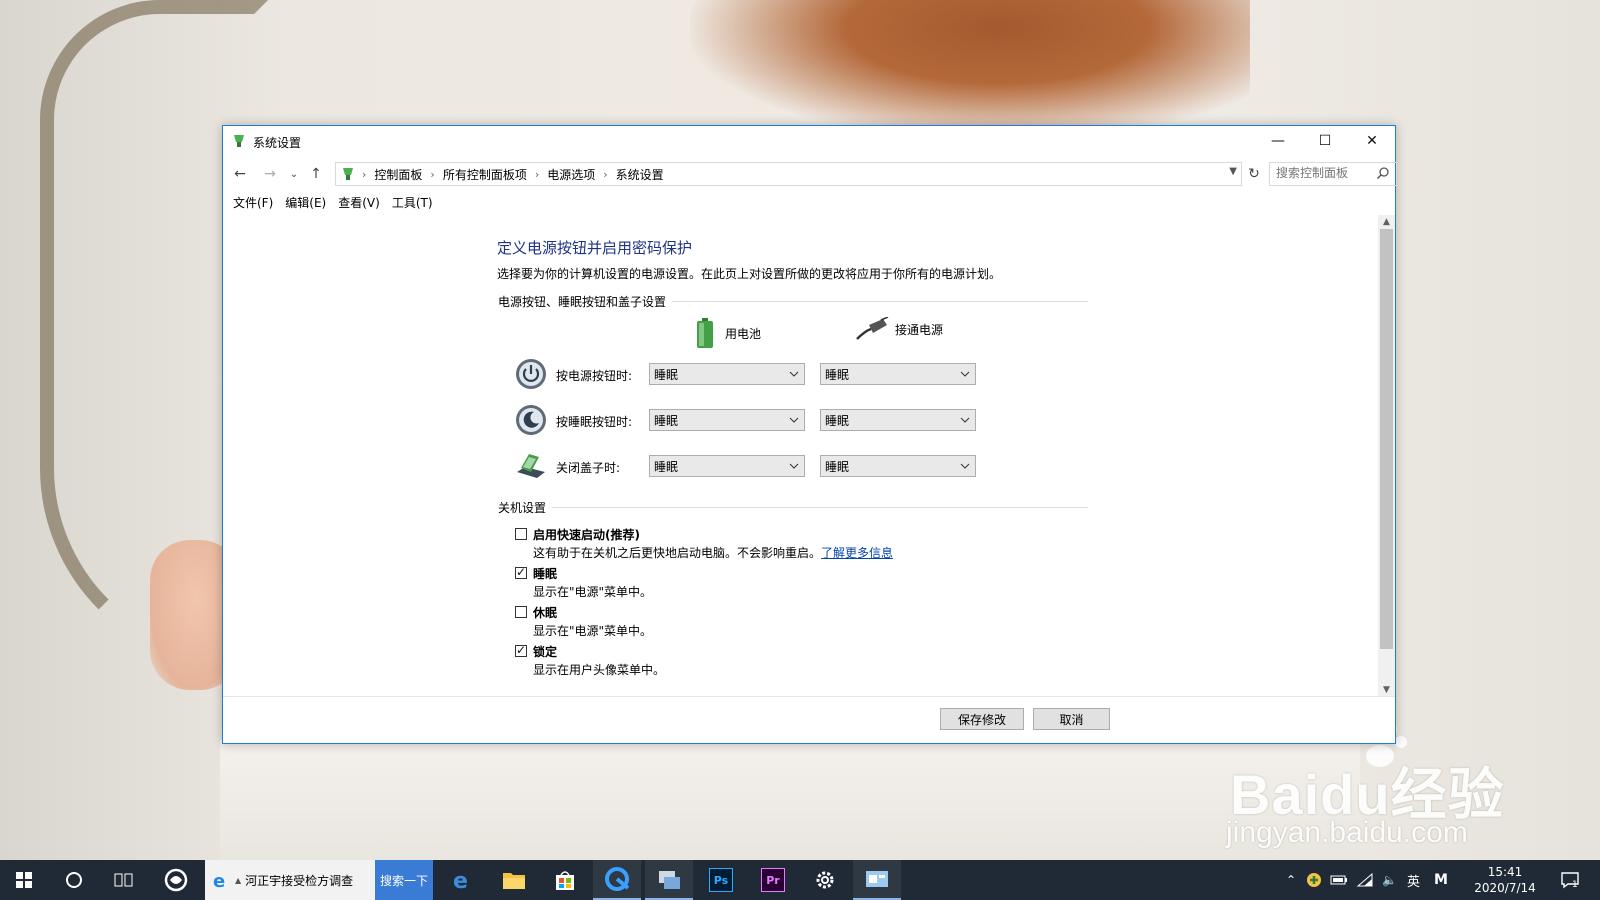 Image resolution: width=1600 pixels, height=900 pixels. I want to click on taskbar-clock: 15:41 2020/7/14, so click(1505, 880).